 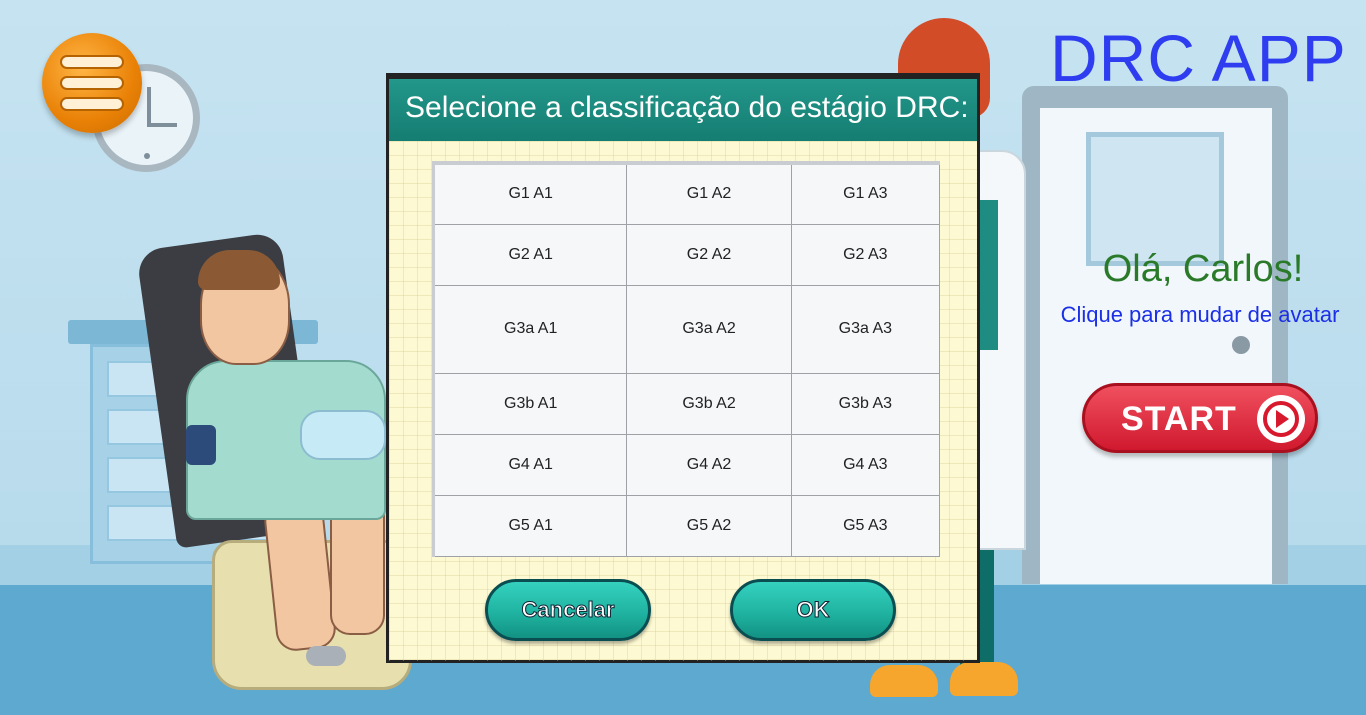 I want to click on stage-option-g3b-a3: G3b A3, so click(x=865, y=403).